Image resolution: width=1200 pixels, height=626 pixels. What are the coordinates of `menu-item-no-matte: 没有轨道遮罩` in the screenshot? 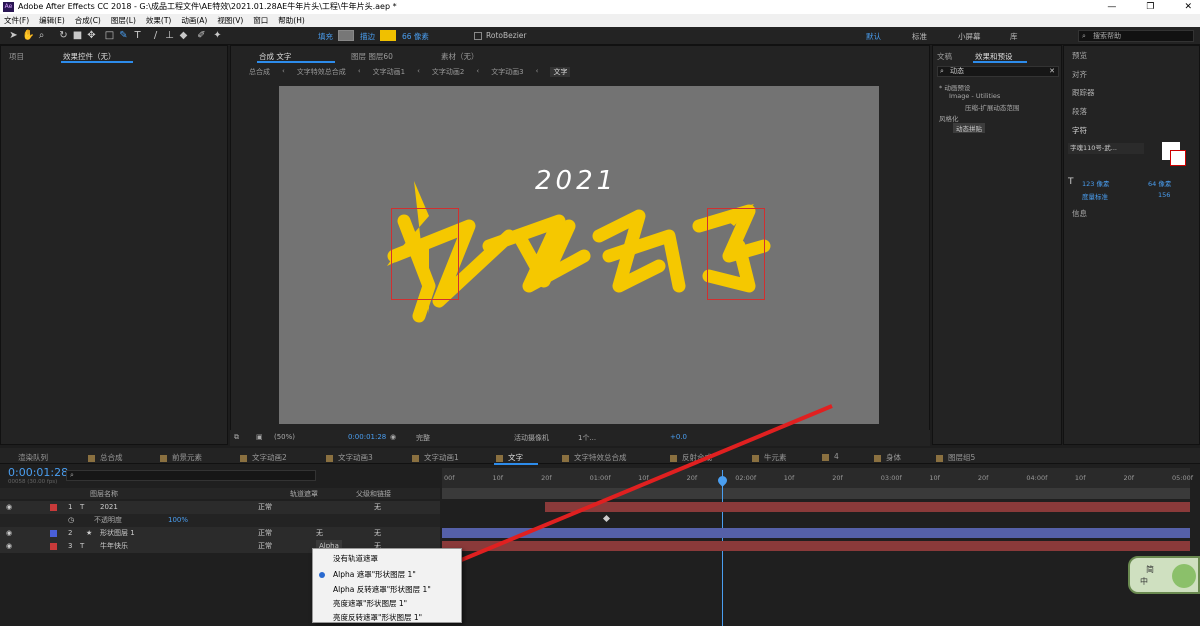 It's located at (355, 558).